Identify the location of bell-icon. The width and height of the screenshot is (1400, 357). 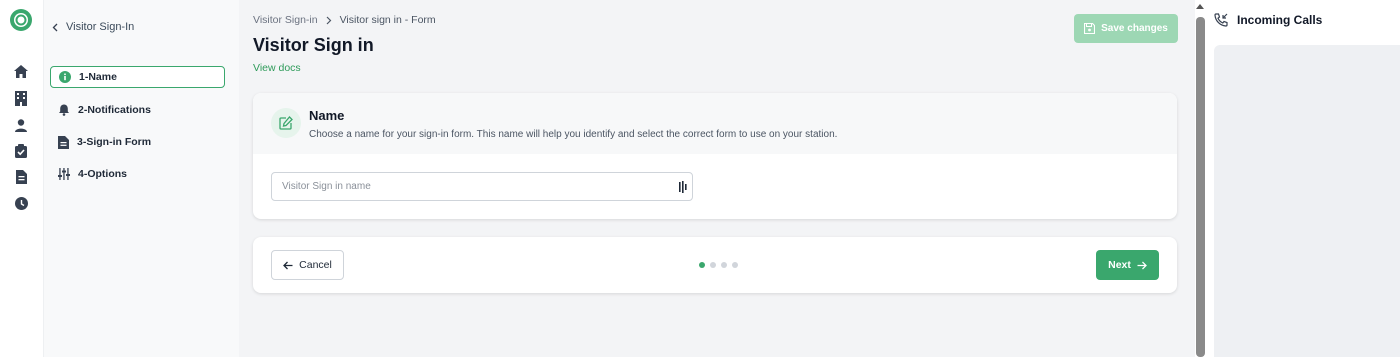
(64, 110).